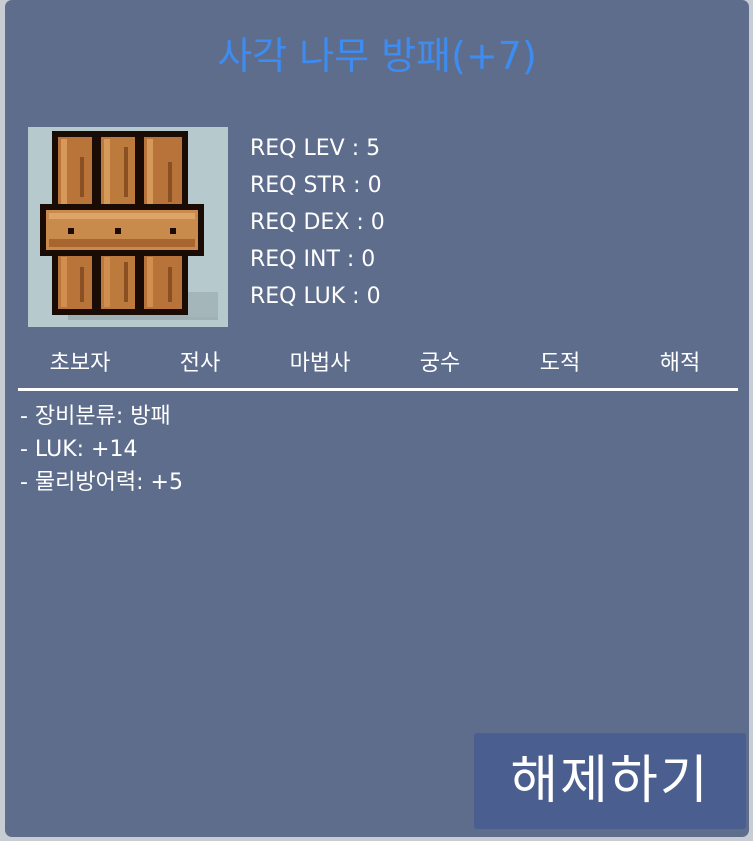 The width and height of the screenshot is (753, 841). I want to click on req-dex: REQ DEX : 0, so click(317, 222).